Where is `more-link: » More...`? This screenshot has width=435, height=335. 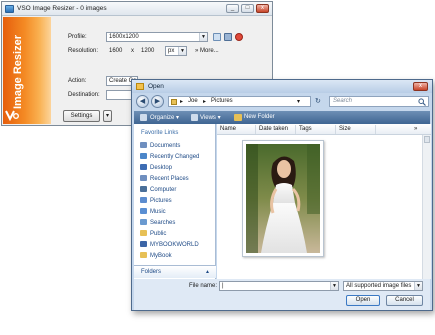
more-link: » More... is located at coordinates (207, 51).